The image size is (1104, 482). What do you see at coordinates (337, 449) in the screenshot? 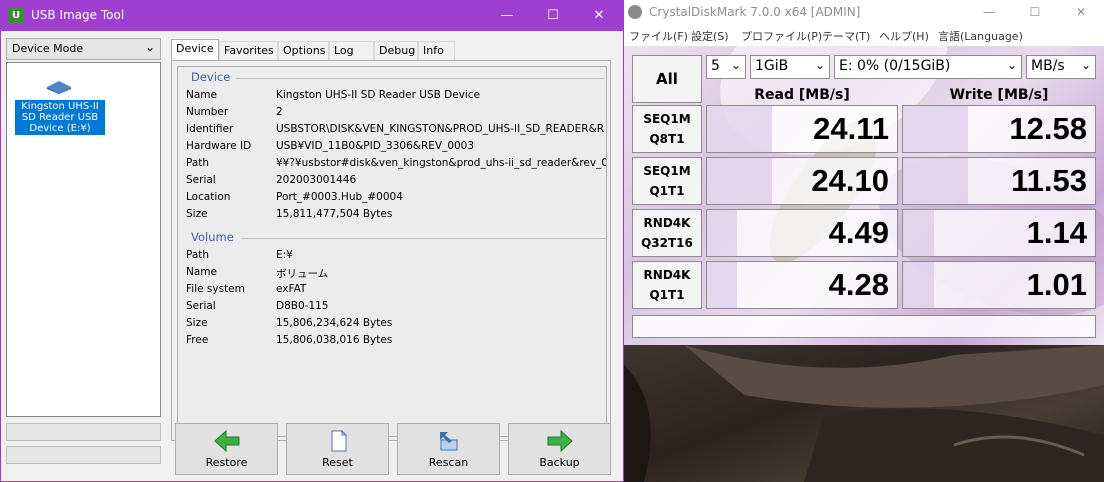
I see `reset-button: Reset` at bounding box center [337, 449].